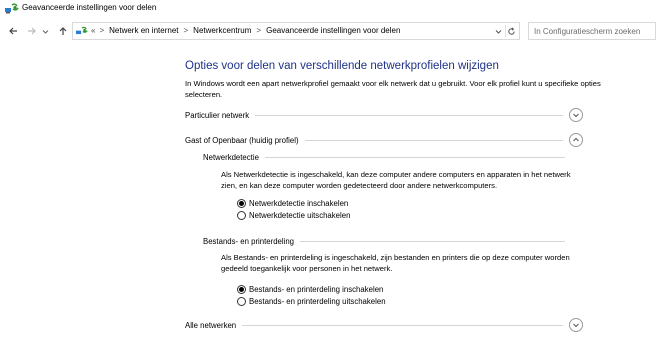 The height and width of the screenshot is (355, 658). What do you see at coordinates (249, 241) in the screenshot?
I see `file-sharing-title: Bestands- en printerdeling` at bounding box center [249, 241].